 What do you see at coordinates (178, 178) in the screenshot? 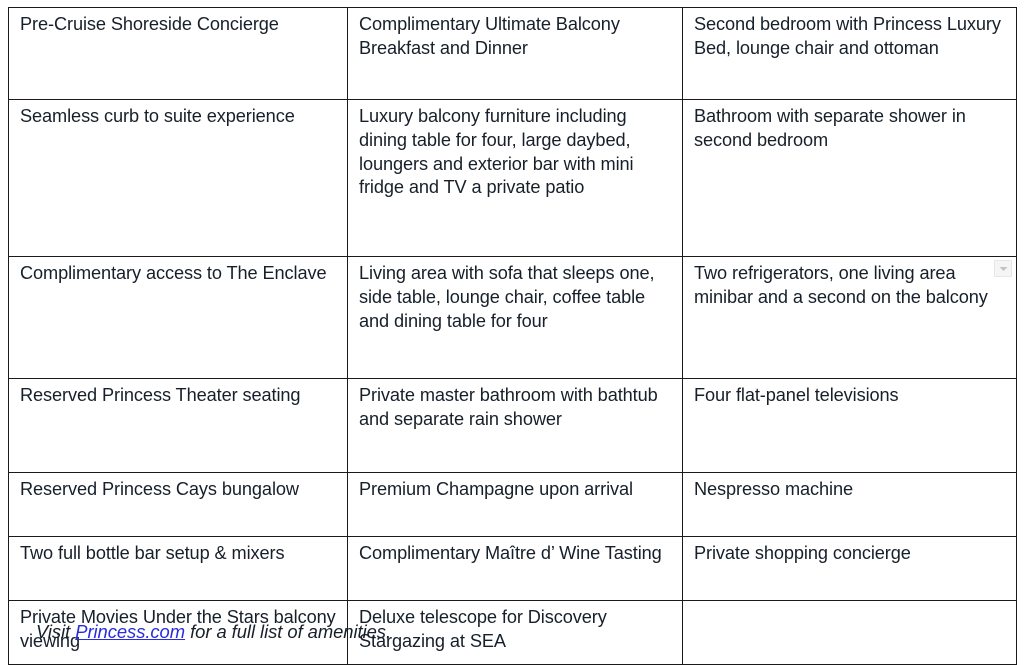
I see `table-cell-r2c1: Seamless curb to suite experience` at bounding box center [178, 178].